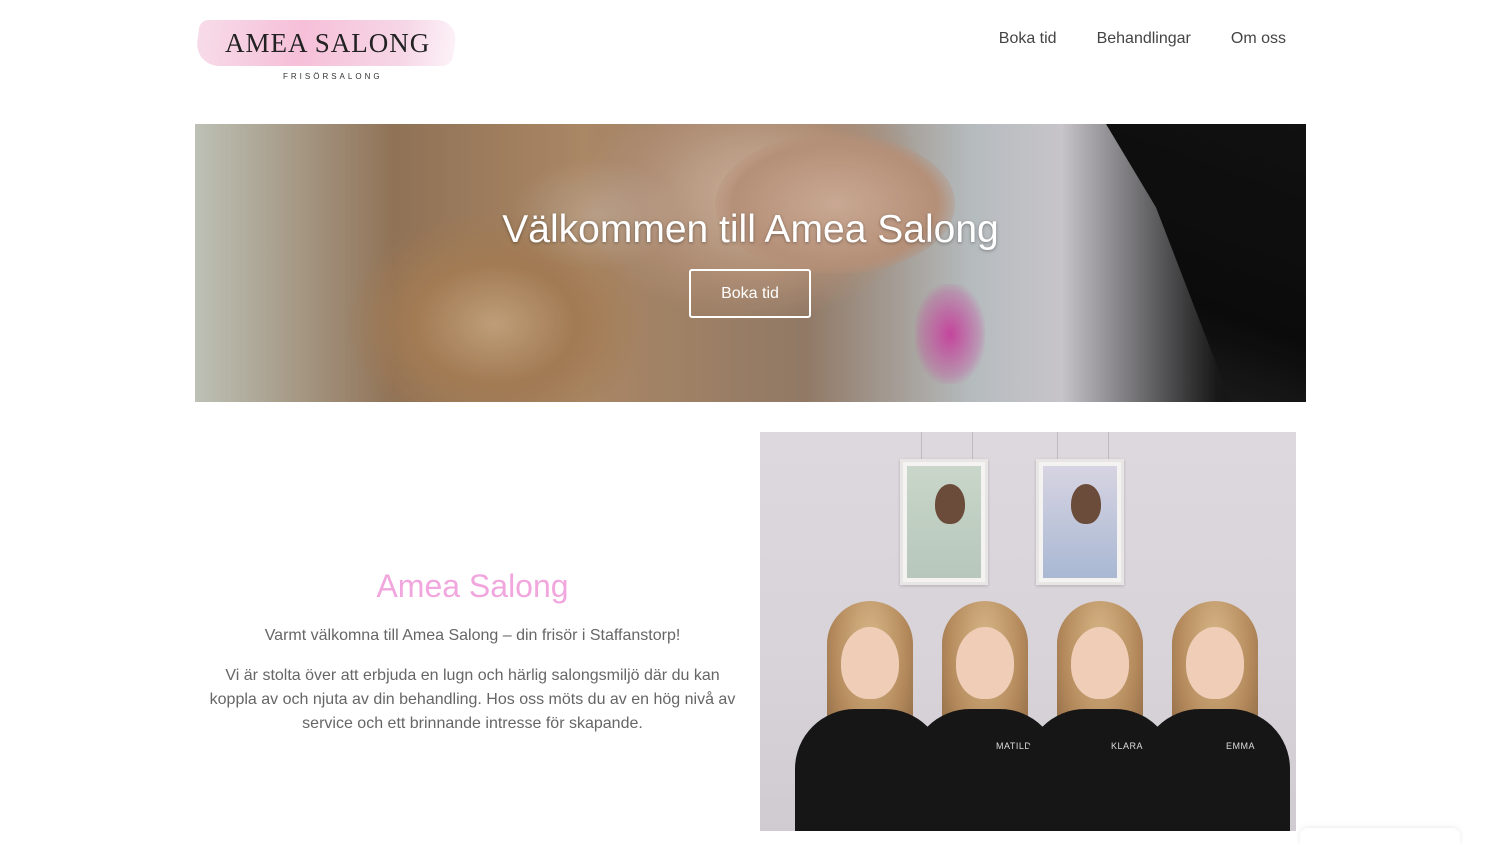  I want to click on main-nav: Boka tid Behandlingar Om oss, so click(1142, 39).